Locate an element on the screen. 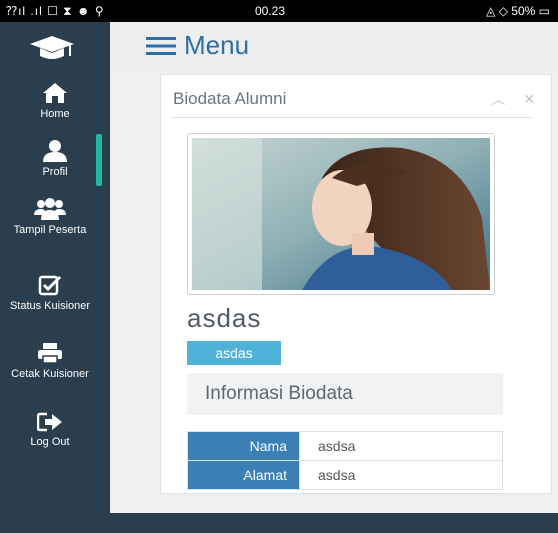 The width and height of the screenshot is (558, 533). biodata-table: Nama asdsa Alamat asdsa is located at coordinates (345, 460).